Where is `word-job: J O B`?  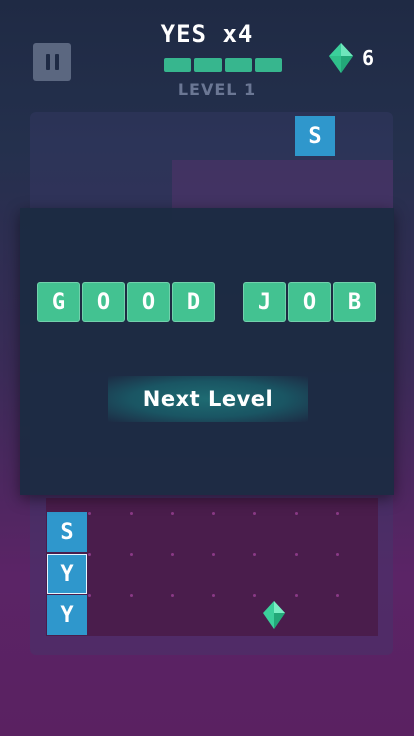 word-job: J O B is located at coordinates (309, 302).